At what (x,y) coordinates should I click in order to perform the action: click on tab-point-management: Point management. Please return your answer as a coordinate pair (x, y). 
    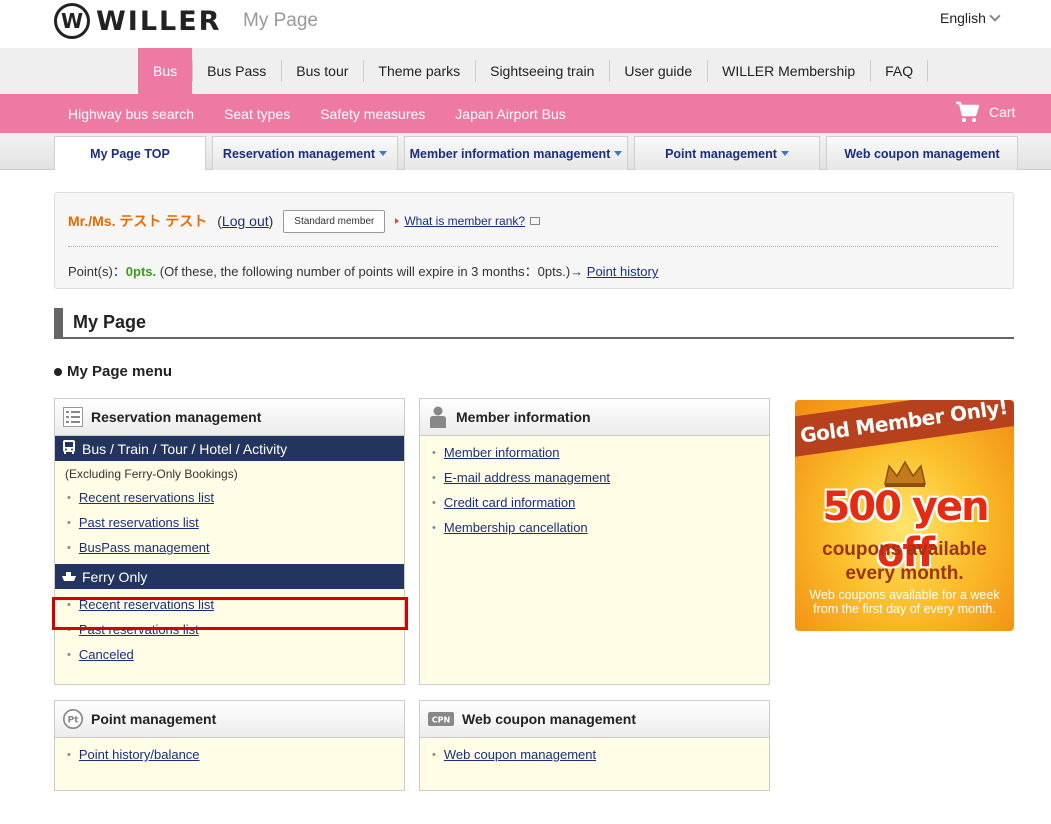
    Looking at the image, I should click on (727, 153).